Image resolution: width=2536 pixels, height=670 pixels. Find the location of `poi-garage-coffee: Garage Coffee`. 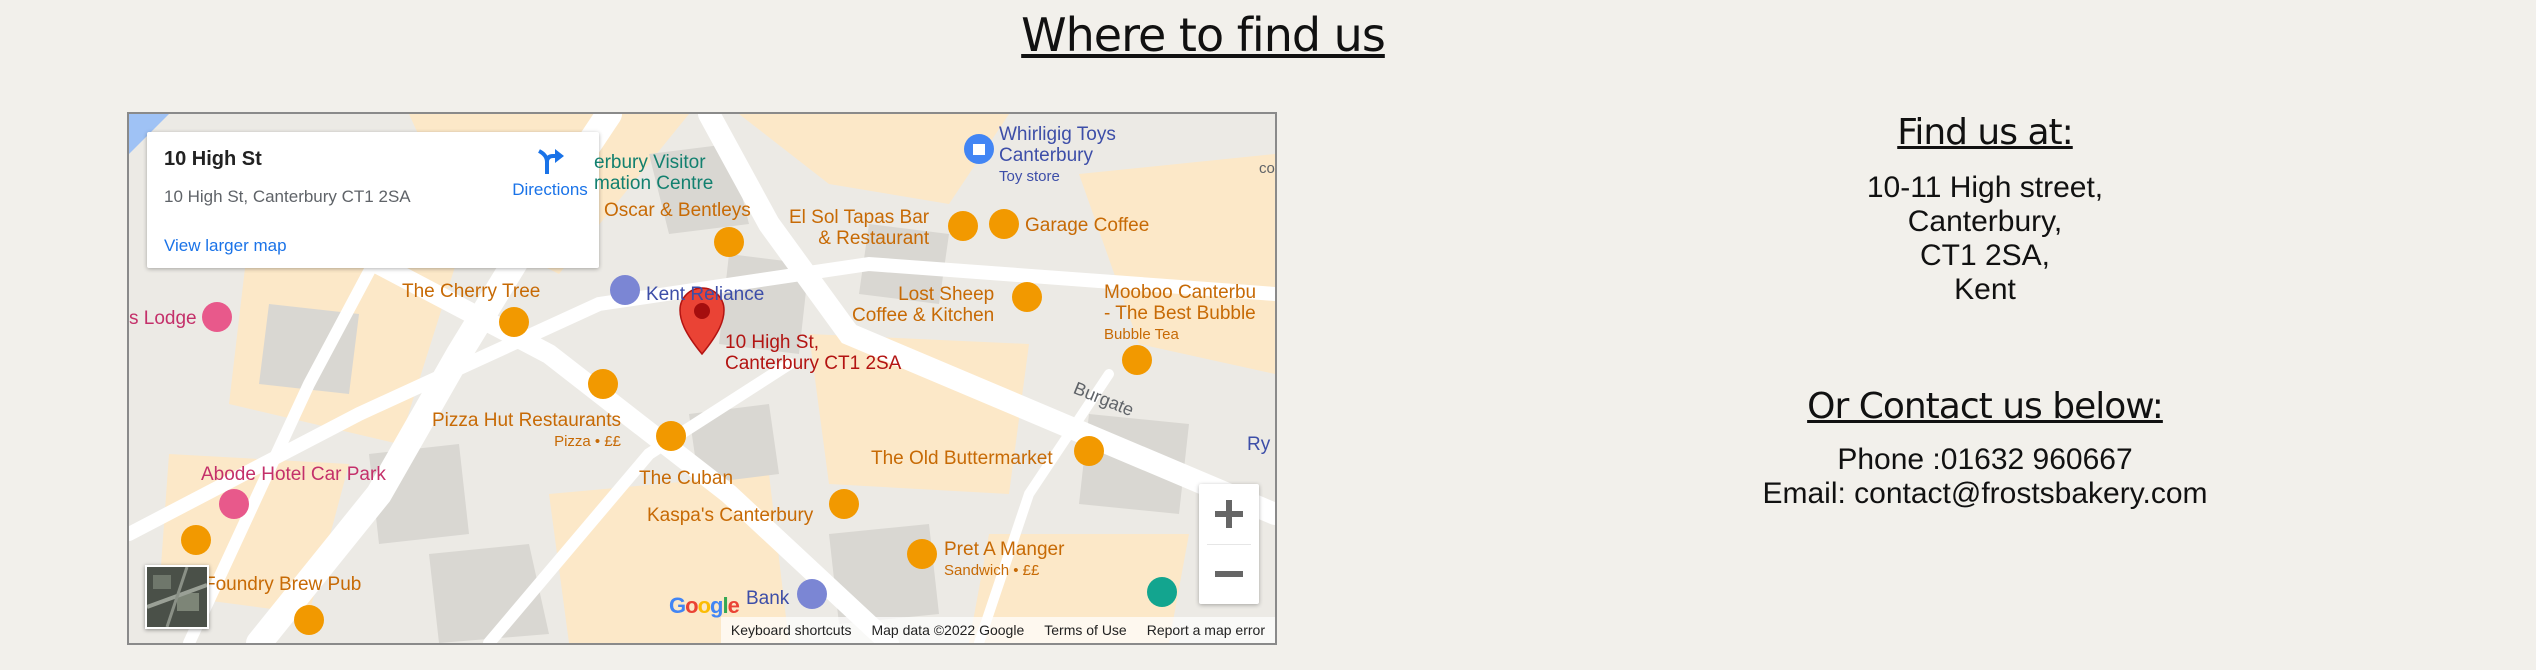

poi-garage-coffee: Garage Coffee is located at coordinates (1087, 225).